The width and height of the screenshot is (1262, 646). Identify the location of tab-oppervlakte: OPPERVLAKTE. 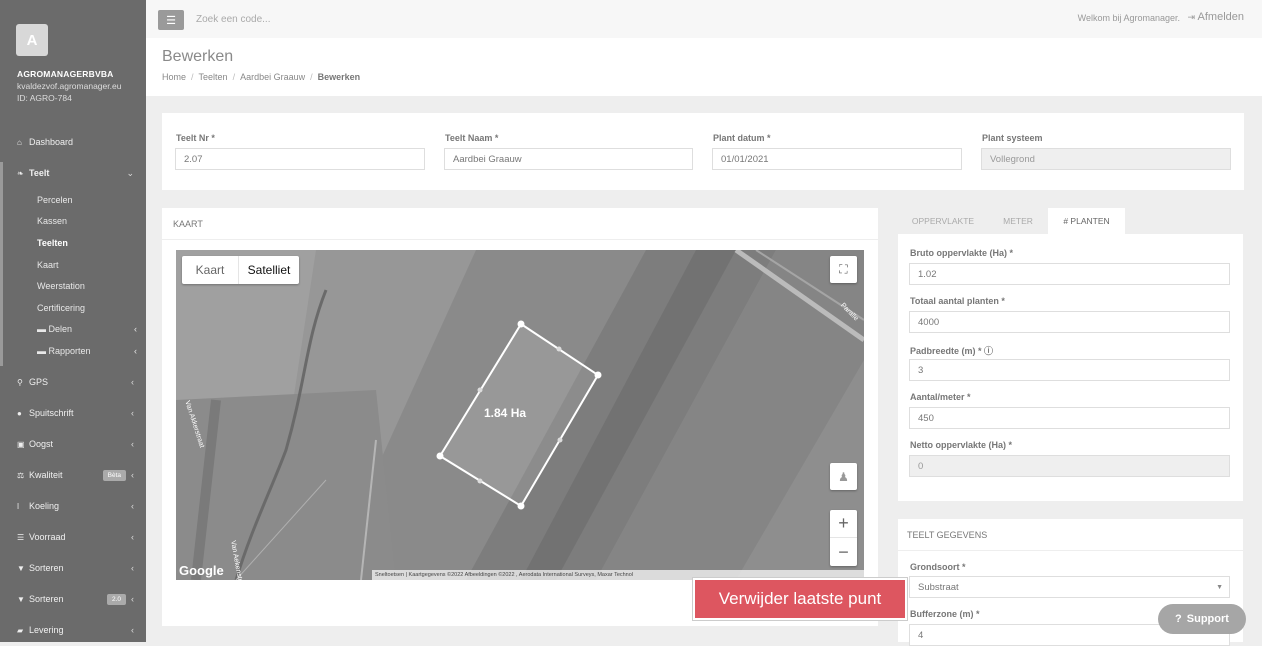
(943, 221).